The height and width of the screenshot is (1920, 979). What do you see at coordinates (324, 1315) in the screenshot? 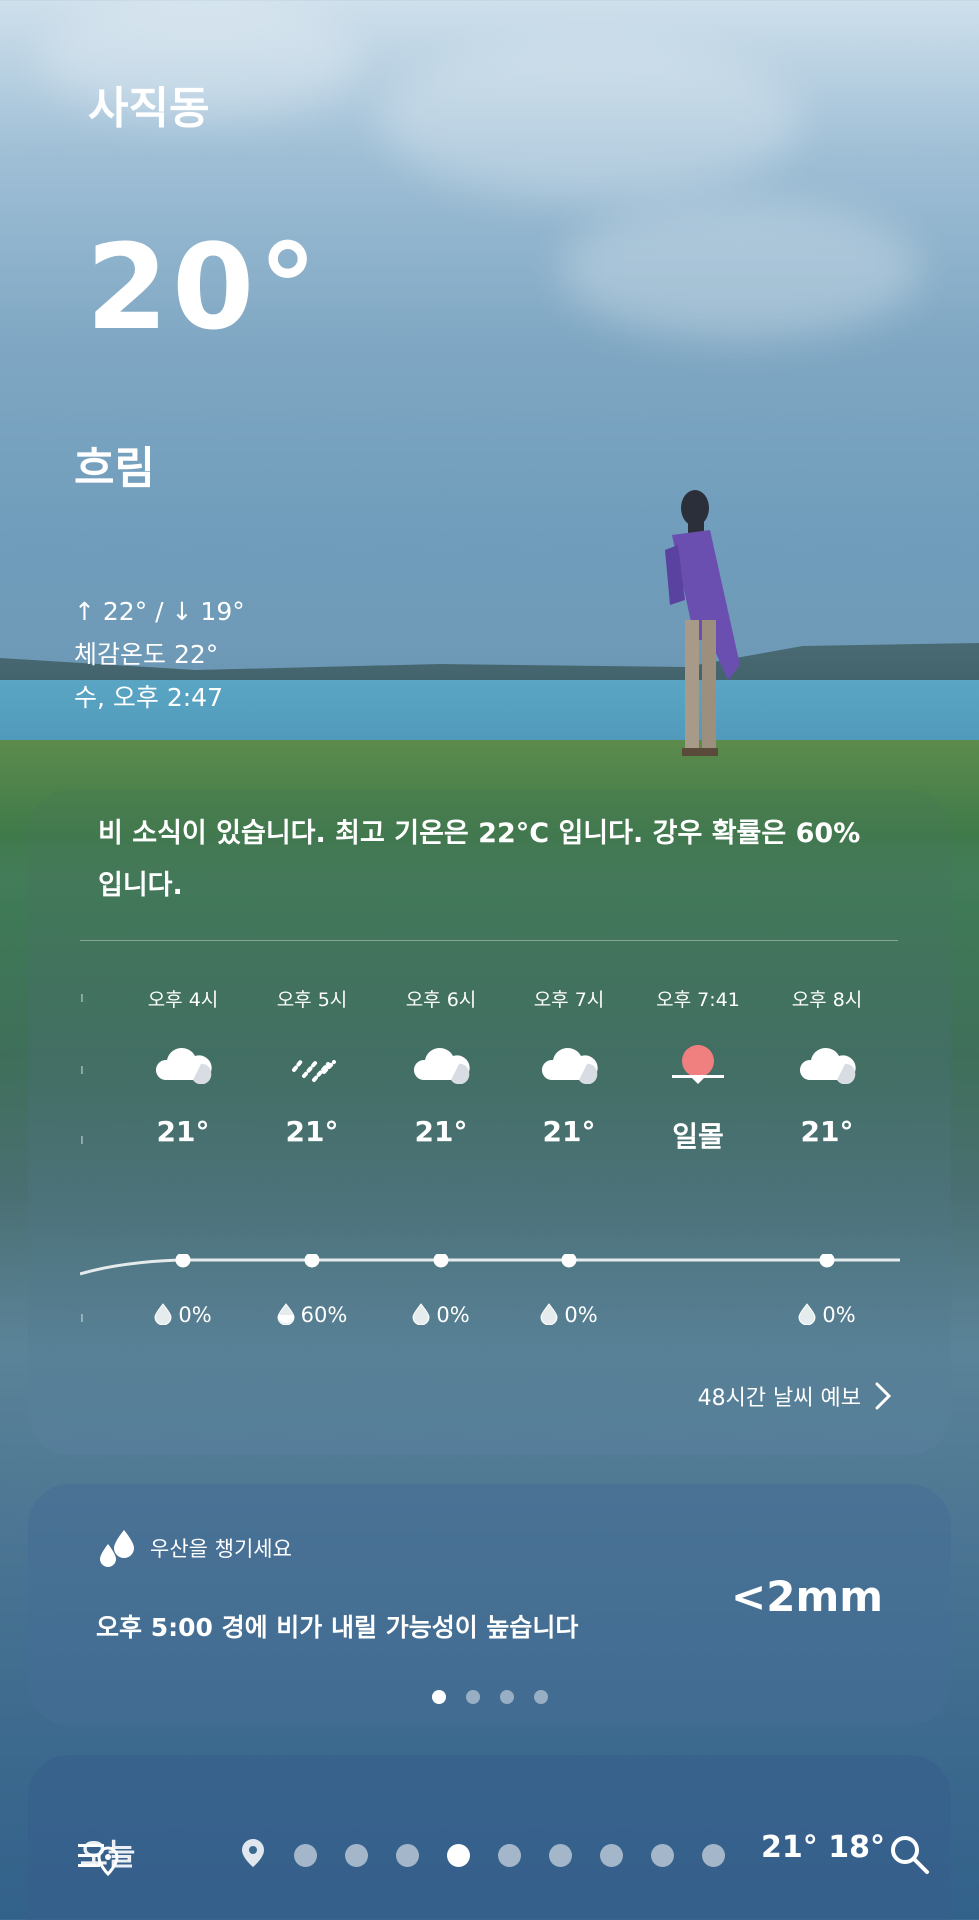
I see `precipitation-value: 60%` at bounding box center [324, 1315].